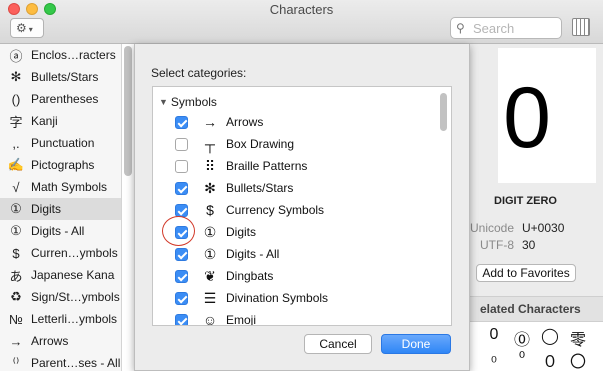 This screenshot has width=603, height=371. Describe the element at coordinates (60, 121) in the screenshot. I see `sidebar-item: 字 Kanji` at that location.